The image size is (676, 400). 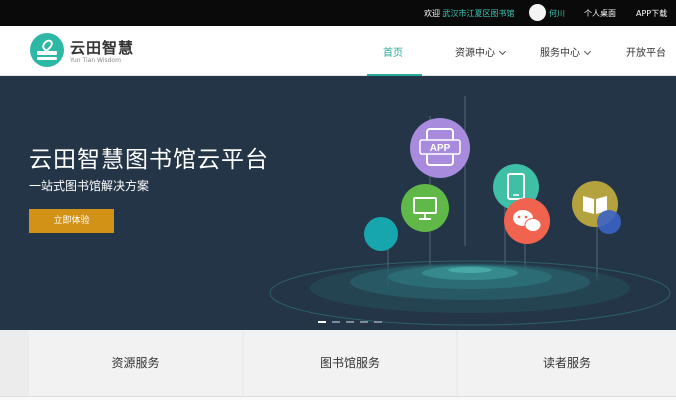 What do you see at coordinates (600, 13) in the screenshot?
I see `personal-center-link: 个人桌面` at bounding box center [600, 13].